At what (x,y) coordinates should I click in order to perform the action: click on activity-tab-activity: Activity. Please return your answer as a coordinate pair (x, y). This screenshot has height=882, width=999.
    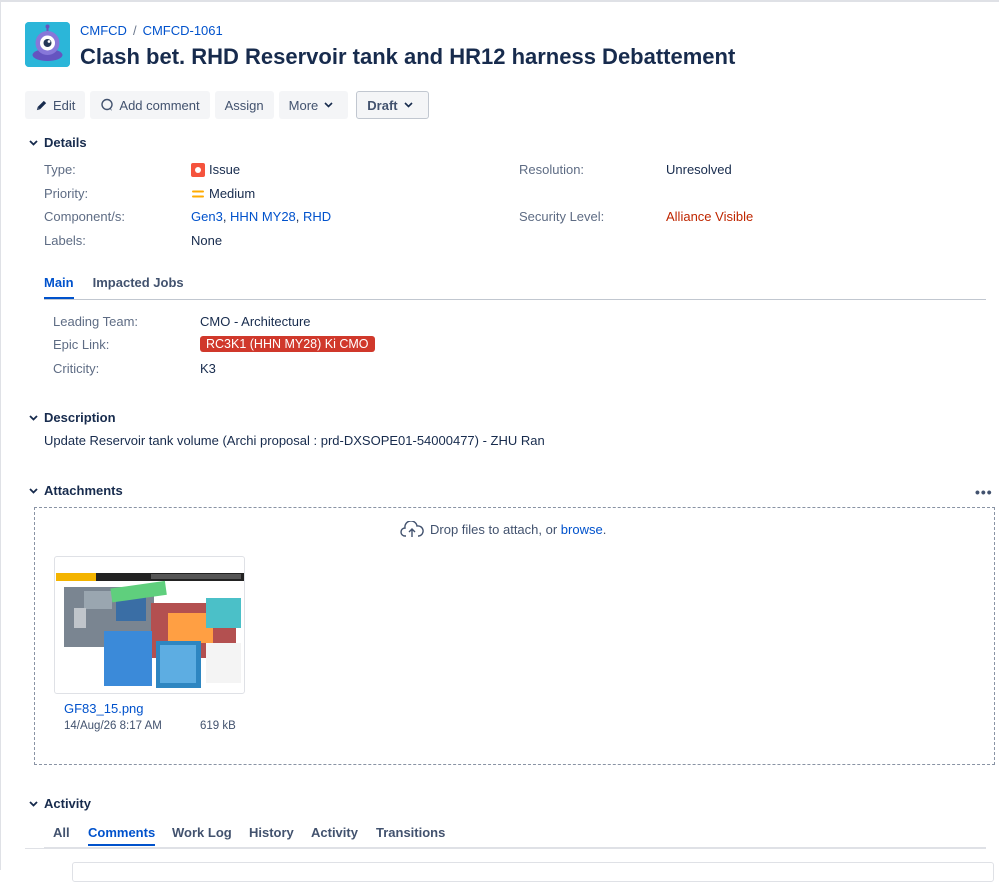
    Looking at the image, I should click on (334, 832).